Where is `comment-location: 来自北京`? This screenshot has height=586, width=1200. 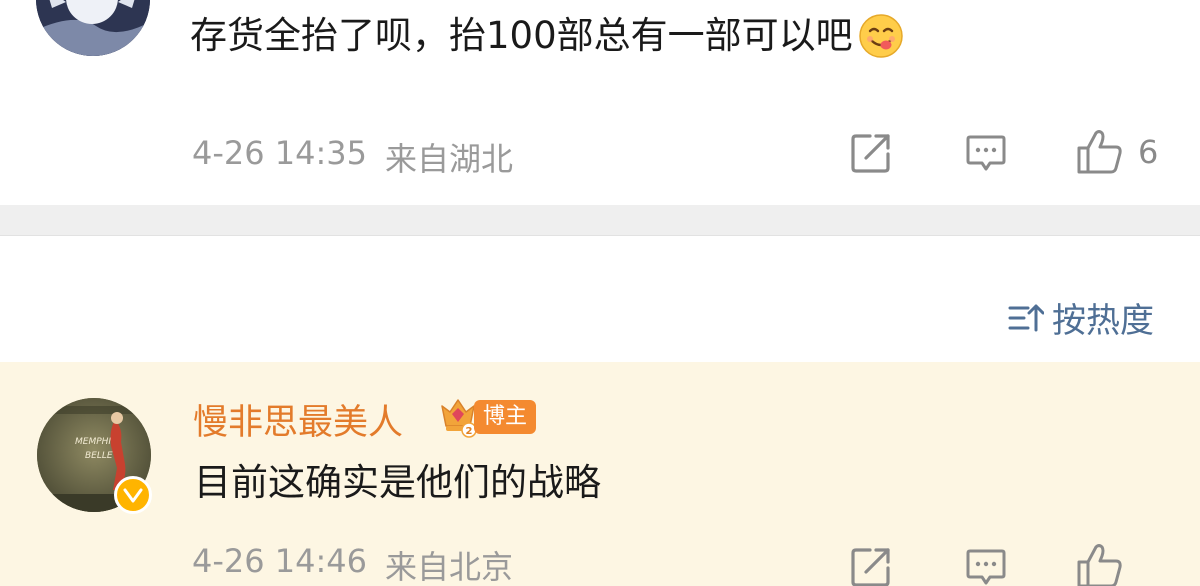
comment-location: 来自北京 is located at coordinates (449, 567).